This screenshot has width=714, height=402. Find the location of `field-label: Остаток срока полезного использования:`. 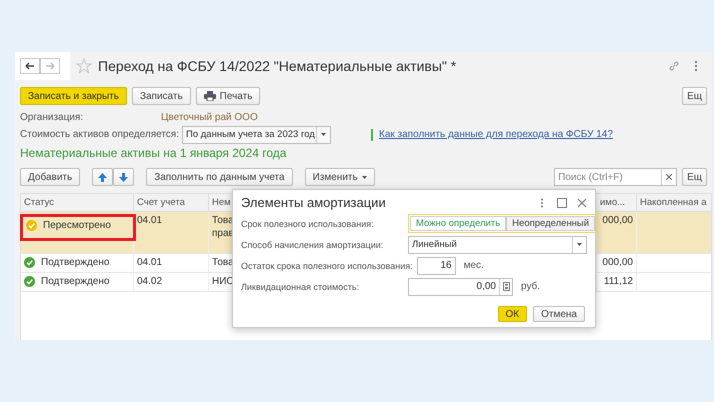

field-label: Остаток срока полезного использования: is located at coordinates (327, 265).